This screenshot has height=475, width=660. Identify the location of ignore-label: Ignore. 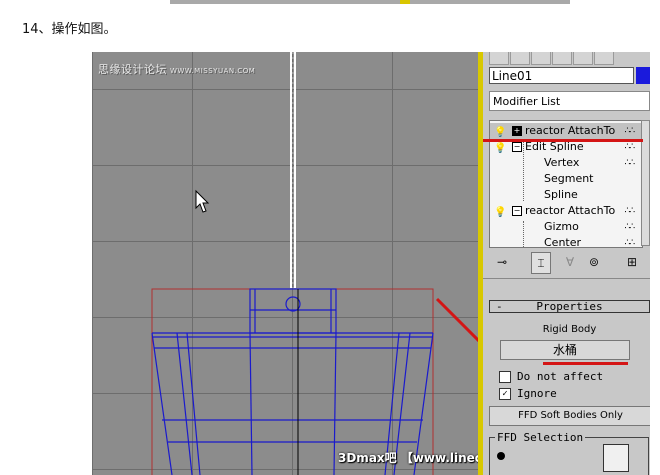
(537, 393).